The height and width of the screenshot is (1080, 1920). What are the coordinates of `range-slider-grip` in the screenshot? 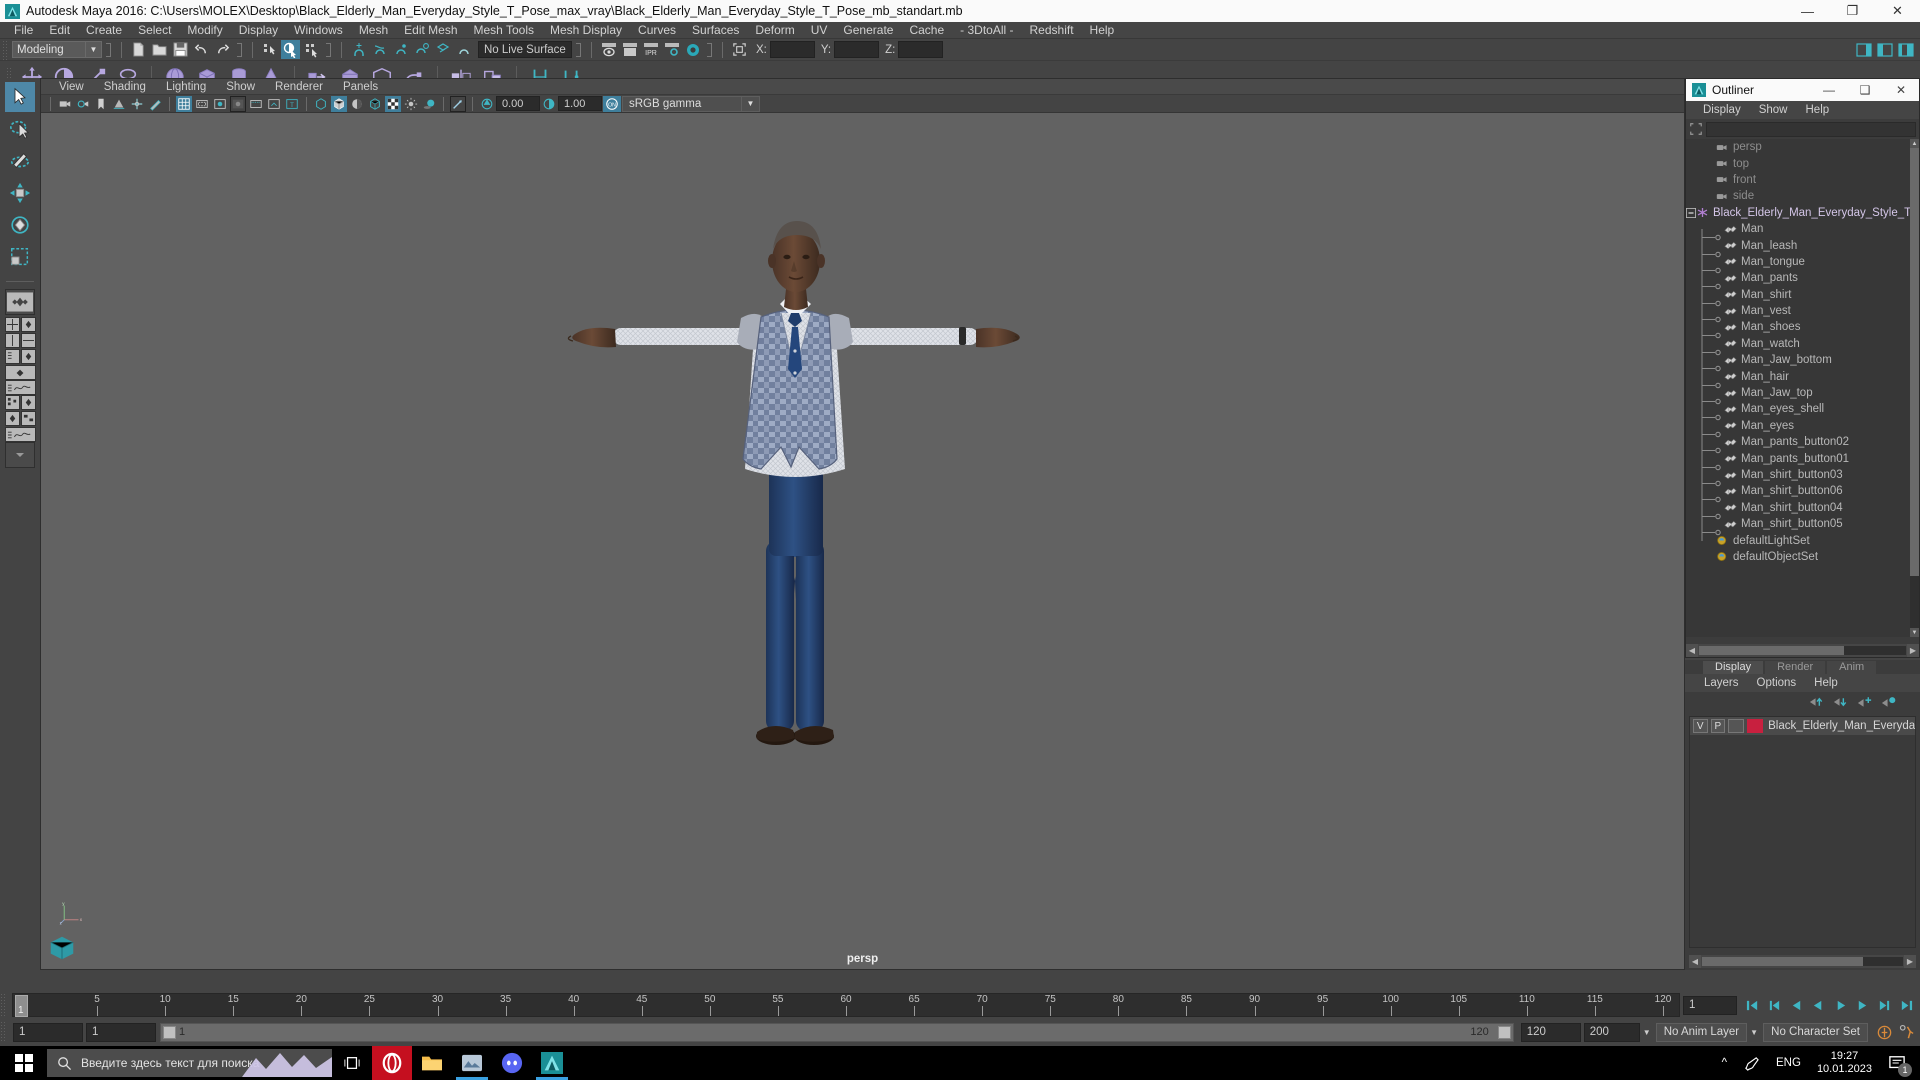 It's located at (3, 1032).